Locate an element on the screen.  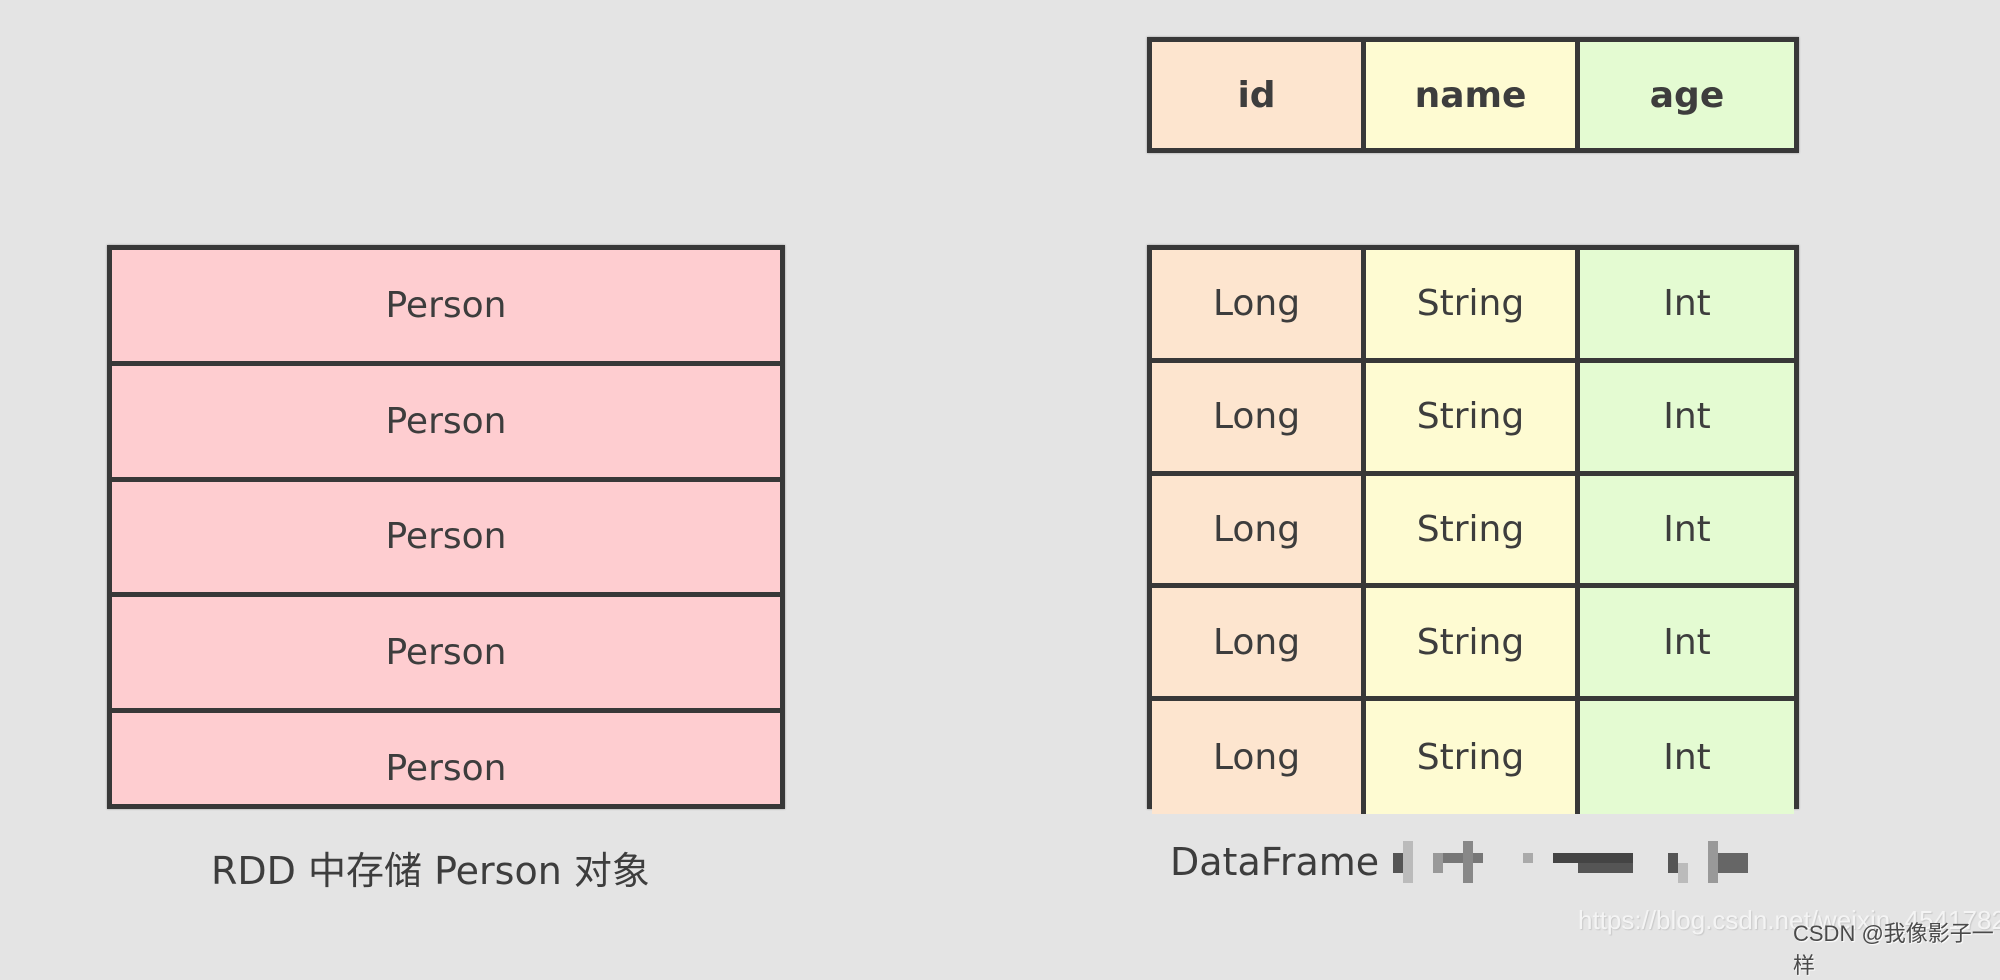
dataframe-caption-text: DataFrame is located at coordinates (1275, 862).